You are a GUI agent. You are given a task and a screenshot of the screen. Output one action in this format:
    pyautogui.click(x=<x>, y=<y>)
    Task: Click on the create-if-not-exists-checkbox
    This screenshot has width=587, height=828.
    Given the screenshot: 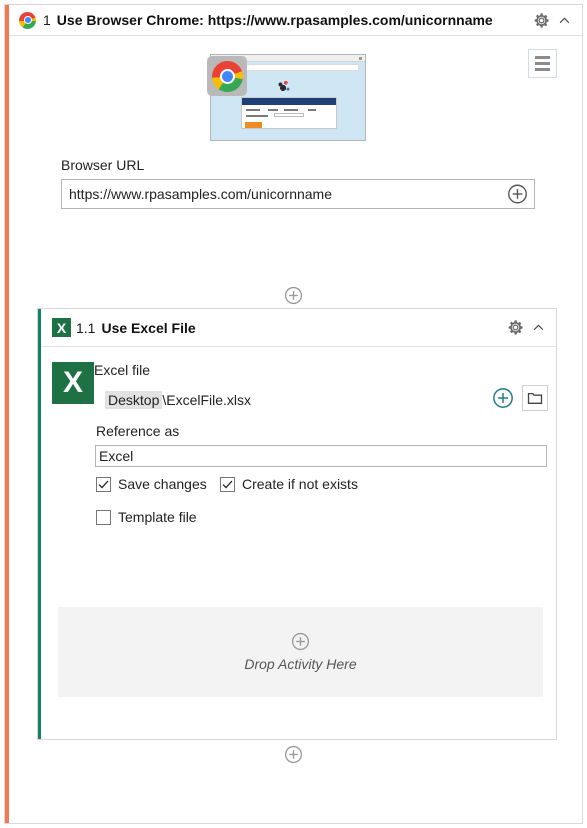 What is the action you would take?
    pyautogui.click(x=227, y=484)
    